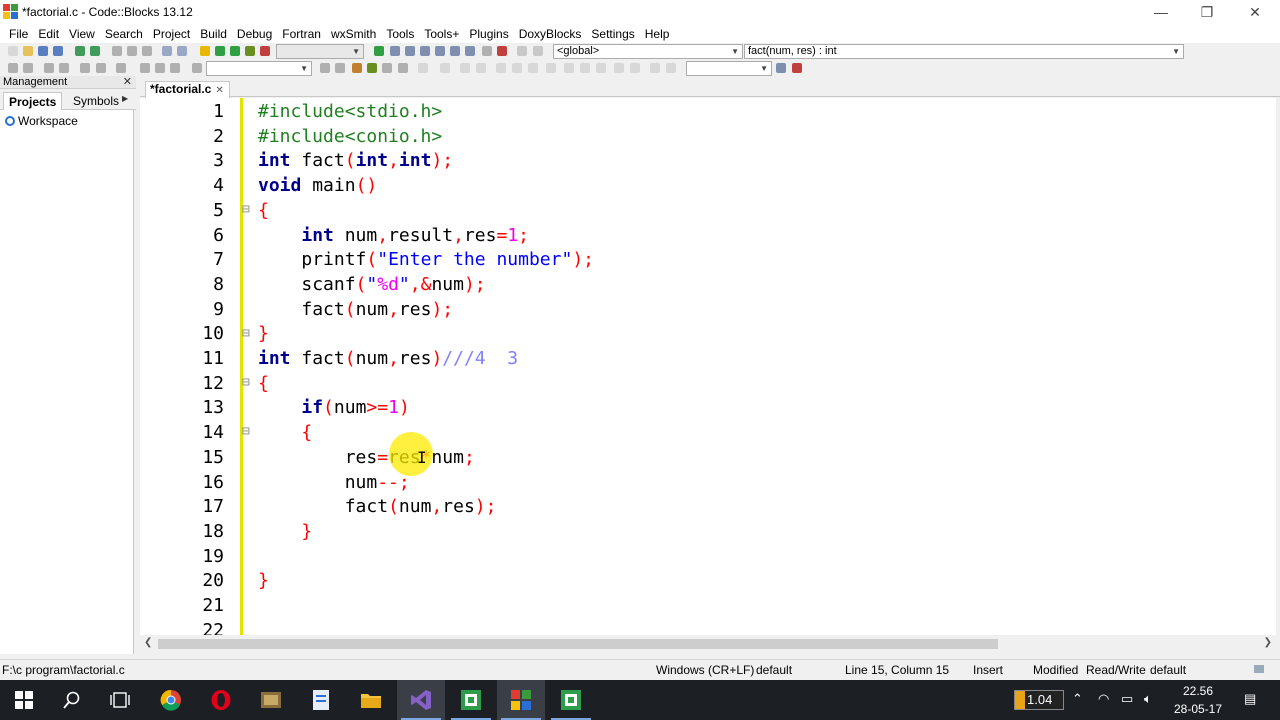  I want to click on paste-icon, so click(147, 51).